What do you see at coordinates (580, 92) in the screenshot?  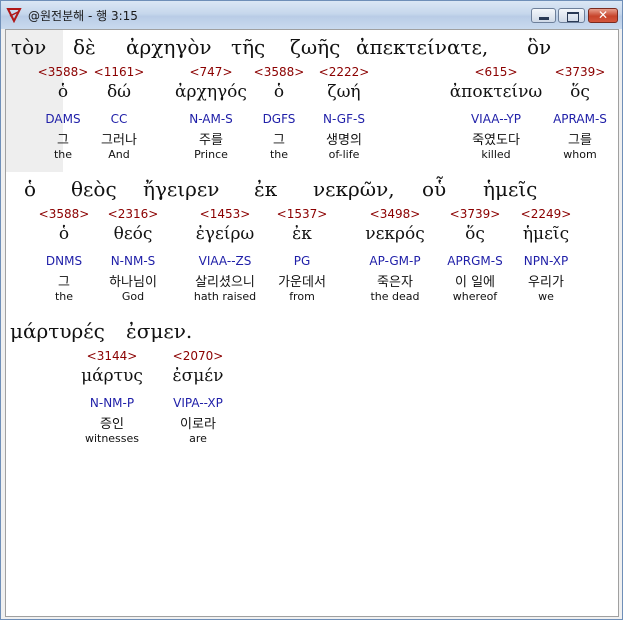 I see `lexical-form: ὅς` at bounding box center [580, 92].